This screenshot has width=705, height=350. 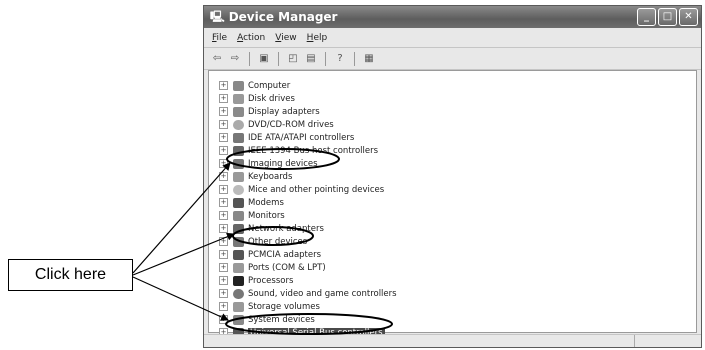 I want to click on highlight-ellipse-imaging, so click(x=283, y=159).